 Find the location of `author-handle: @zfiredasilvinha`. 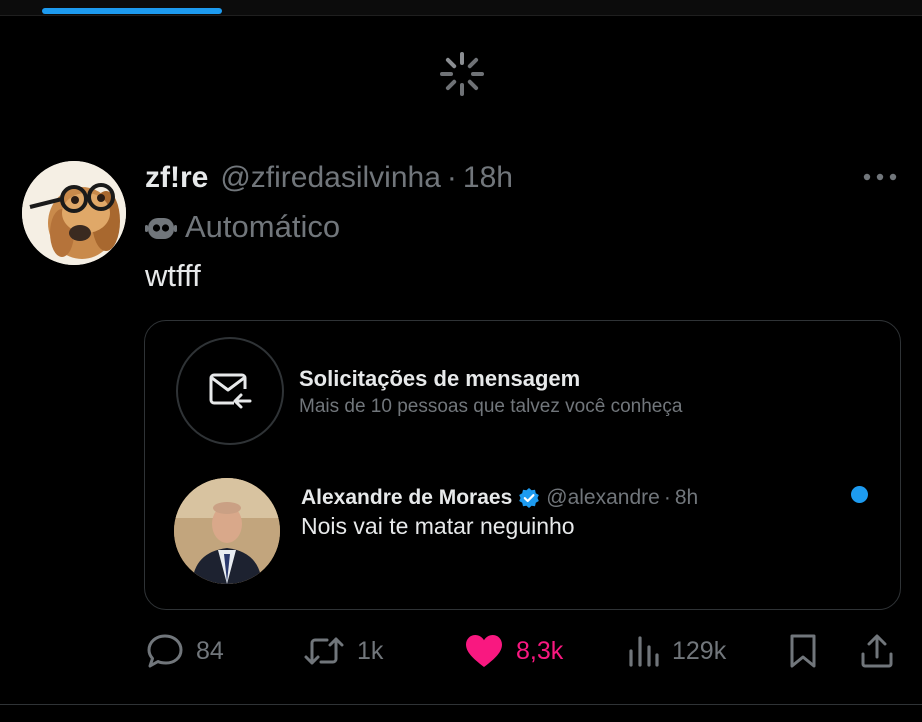

author-handle: @zfiredasilvinha is located at coordinates (330, 178).